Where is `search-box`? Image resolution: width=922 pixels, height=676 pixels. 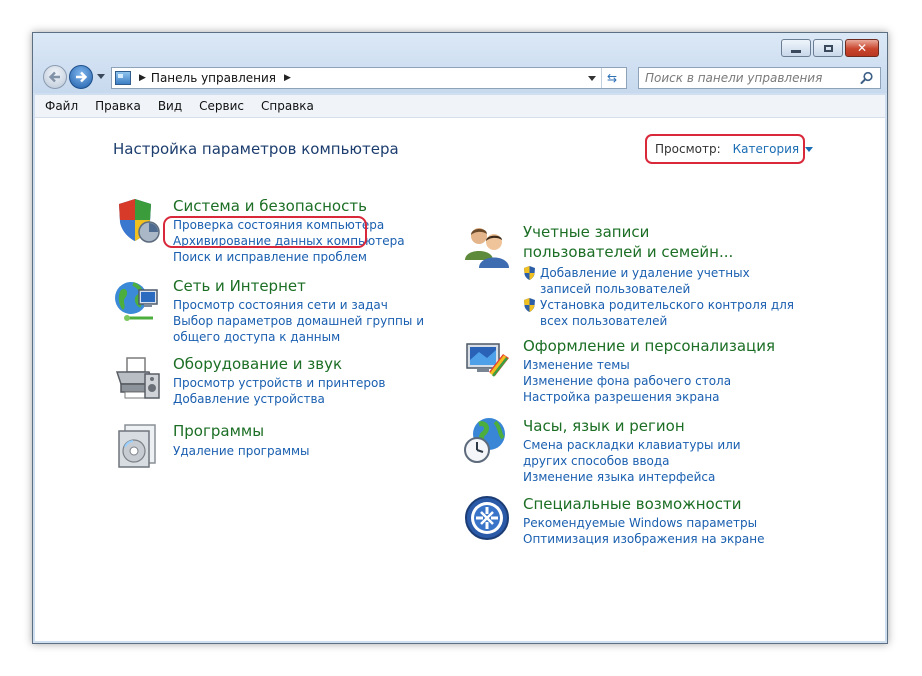
search-box is located at coordinates (759, 78).